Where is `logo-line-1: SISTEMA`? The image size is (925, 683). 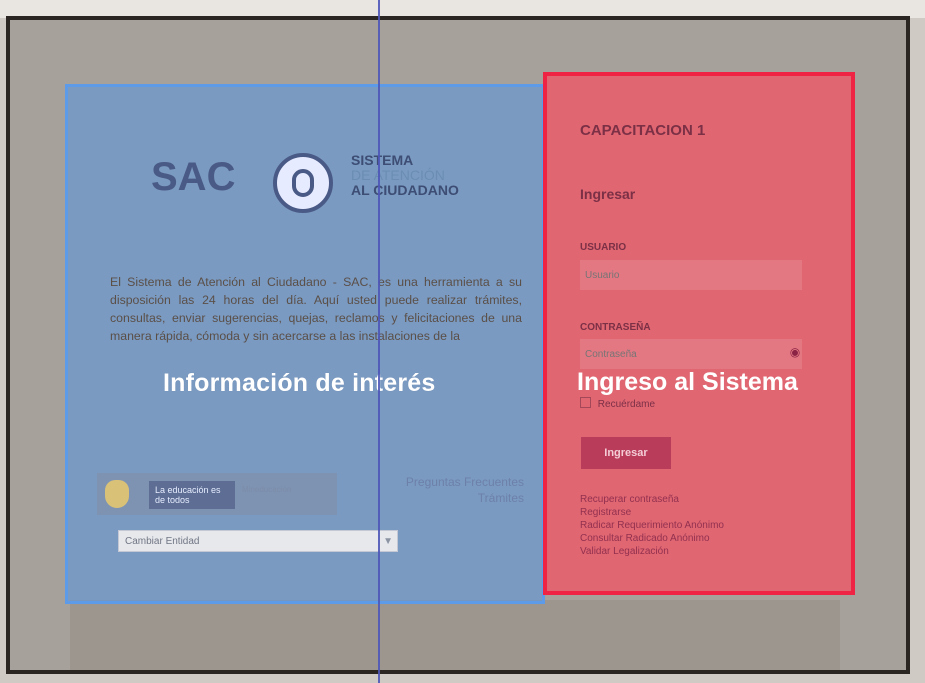
logo-line-1: SISTEMA is located at coordinates (382, 160).